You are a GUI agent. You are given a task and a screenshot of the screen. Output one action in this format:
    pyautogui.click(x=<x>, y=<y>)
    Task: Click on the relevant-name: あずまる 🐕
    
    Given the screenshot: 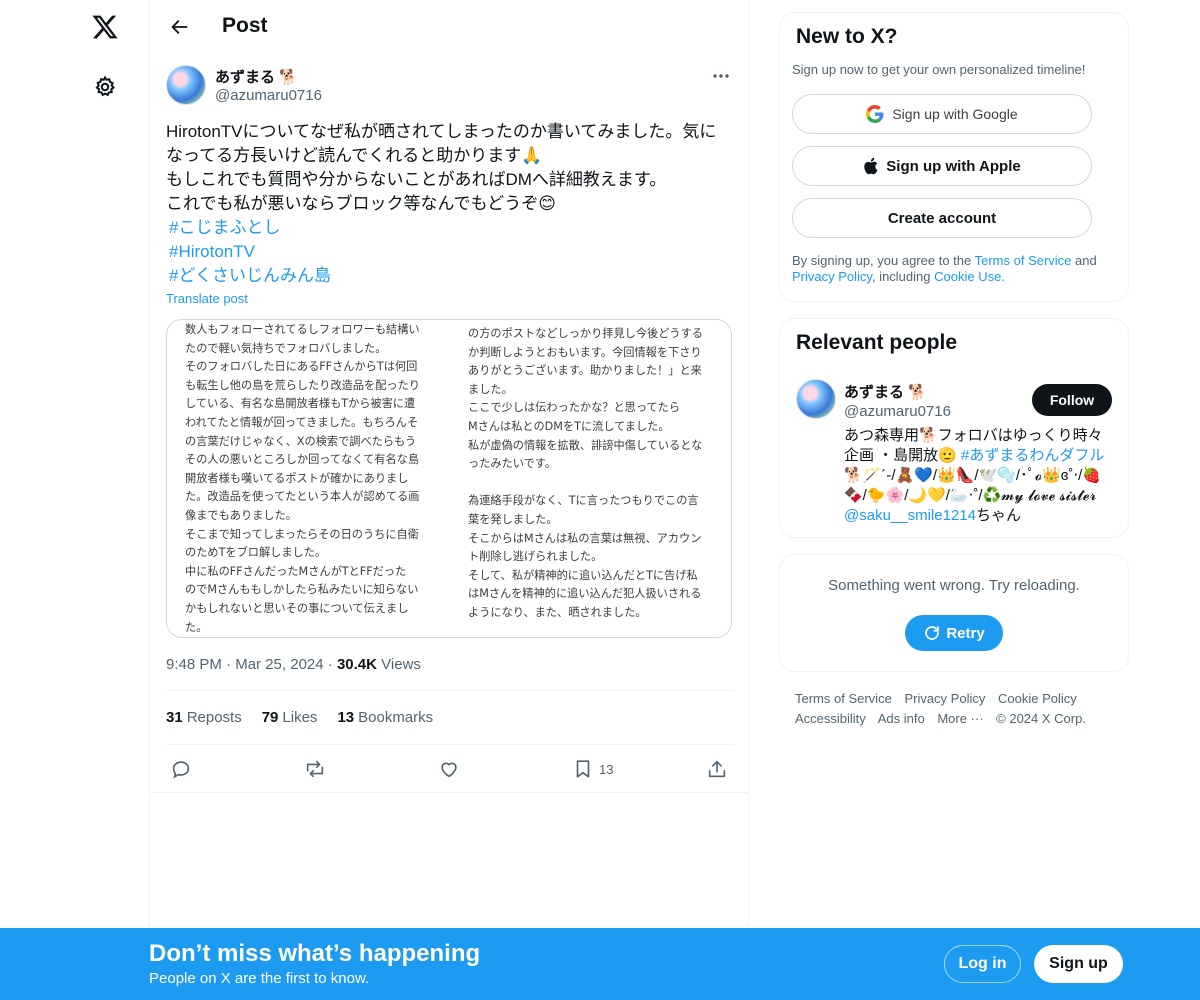 What is the action you would take?
    pyautogui.click(x=885, y=391)
    